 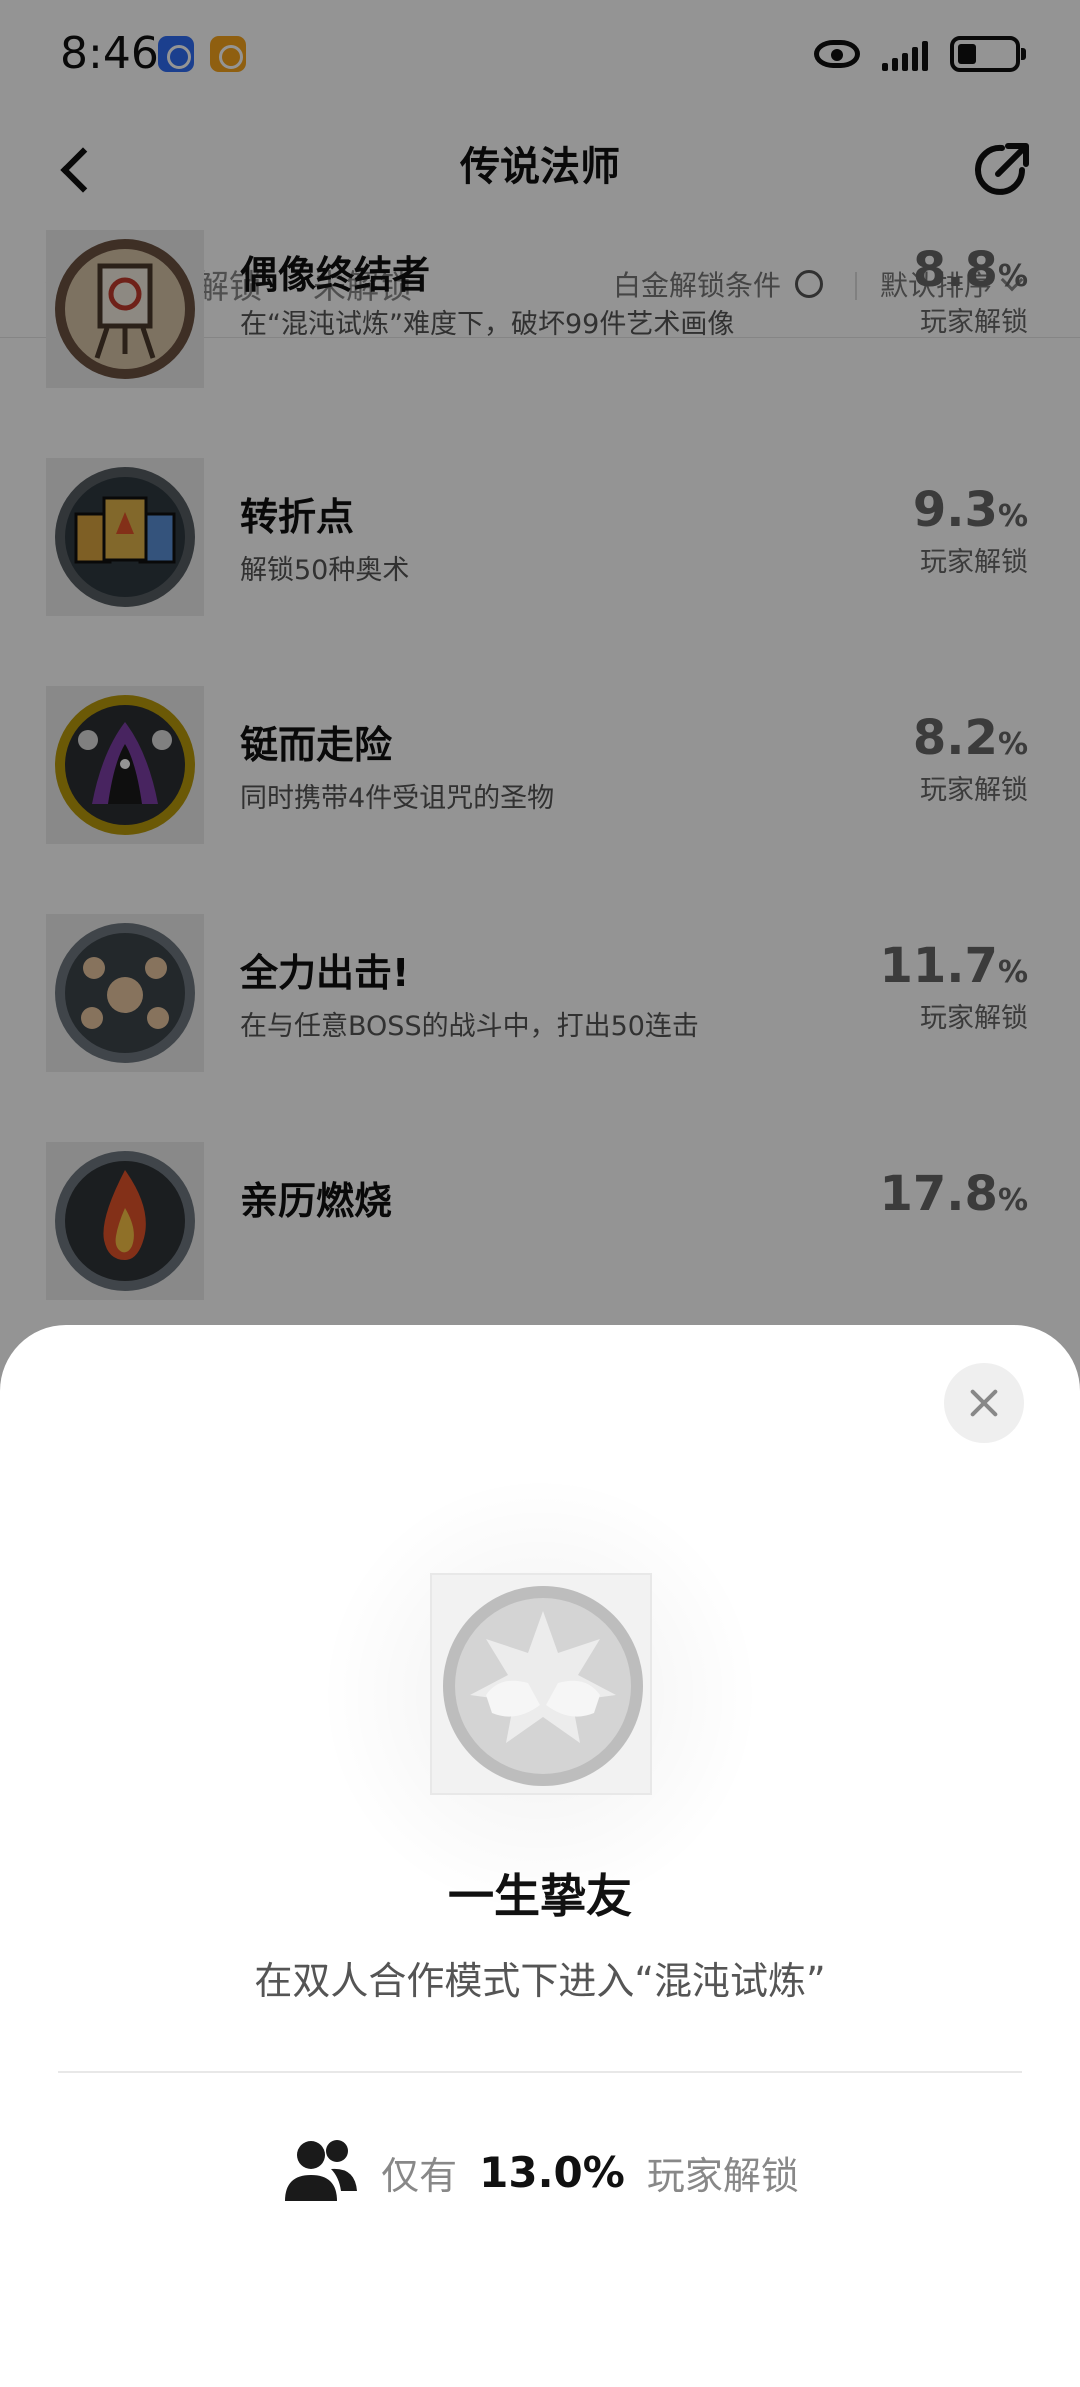 I want to click on fist-bump-icon, so click(x=543, y=1686).